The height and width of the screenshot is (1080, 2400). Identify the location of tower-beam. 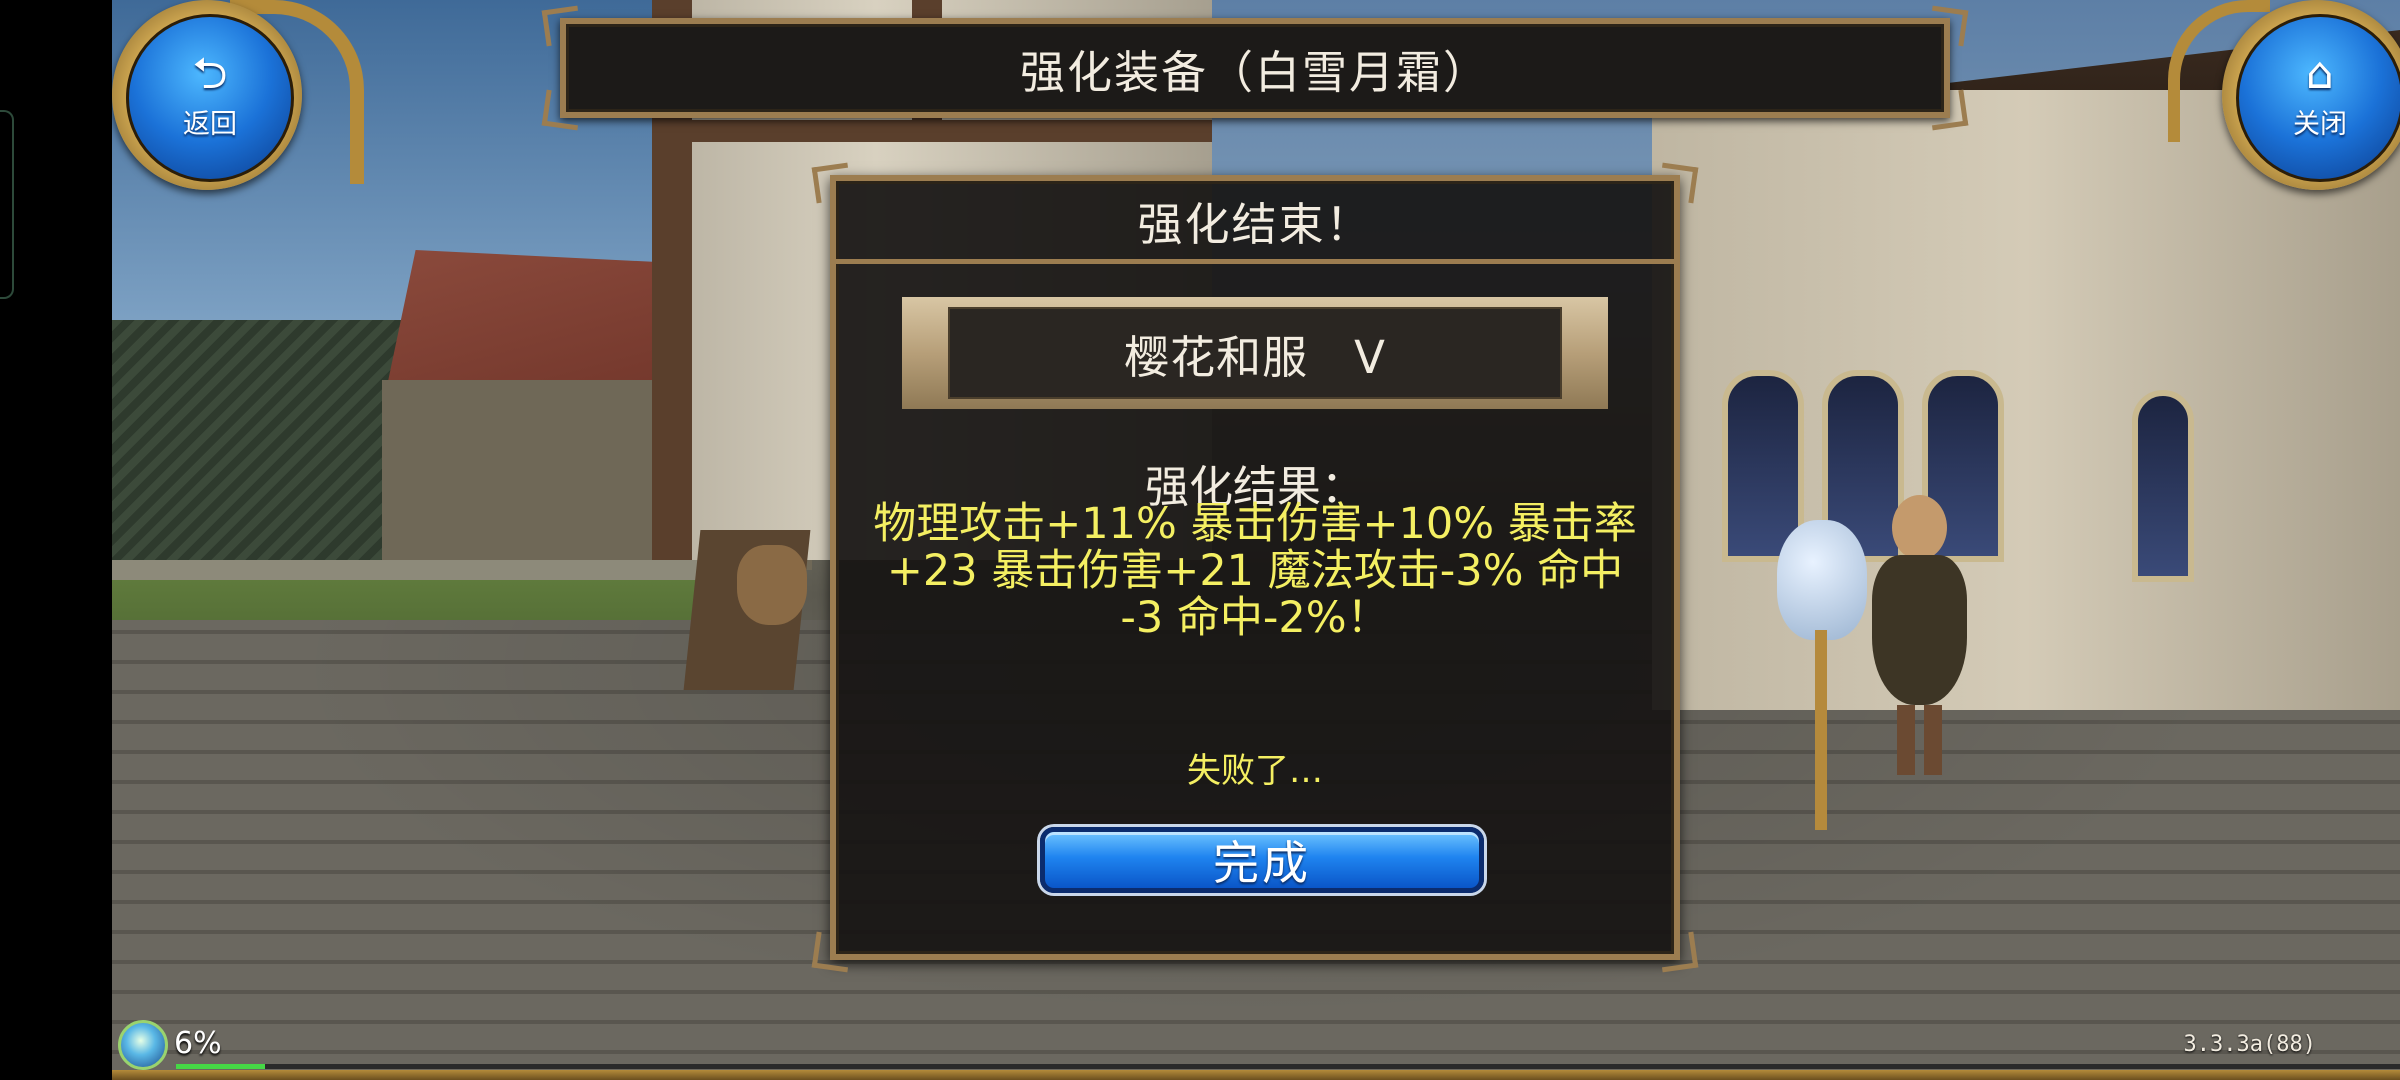
(932, 131).